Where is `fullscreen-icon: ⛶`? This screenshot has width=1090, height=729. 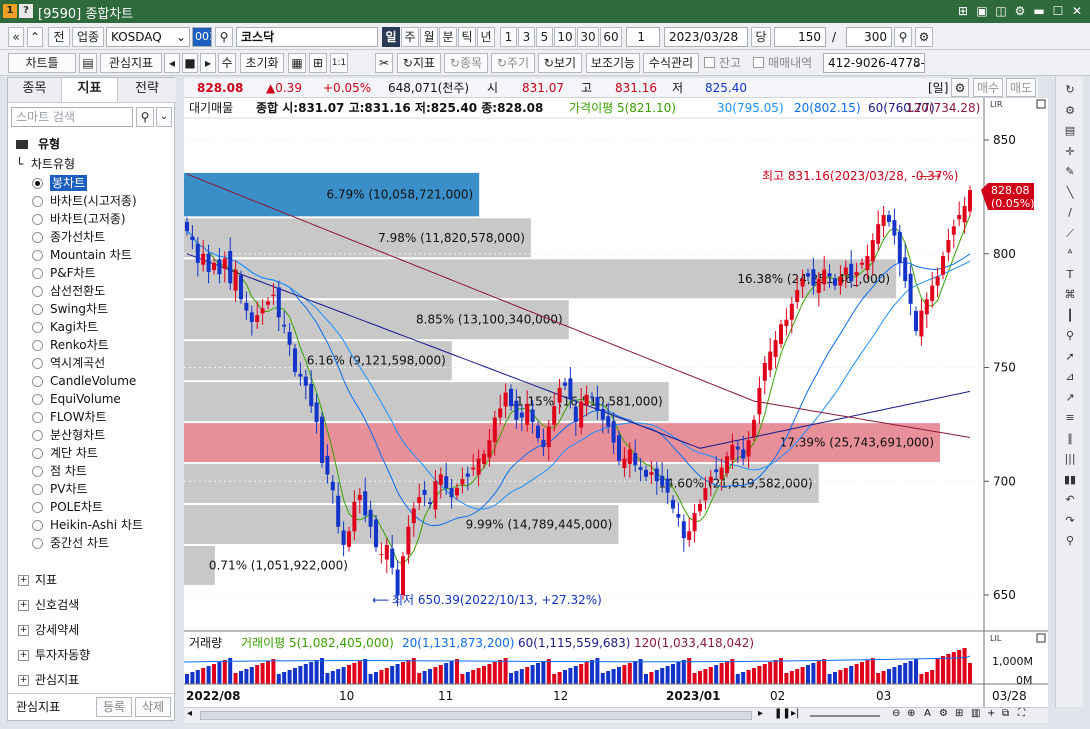
fullscreen-icon: ⛶ is located at coordinates (1021, 713).